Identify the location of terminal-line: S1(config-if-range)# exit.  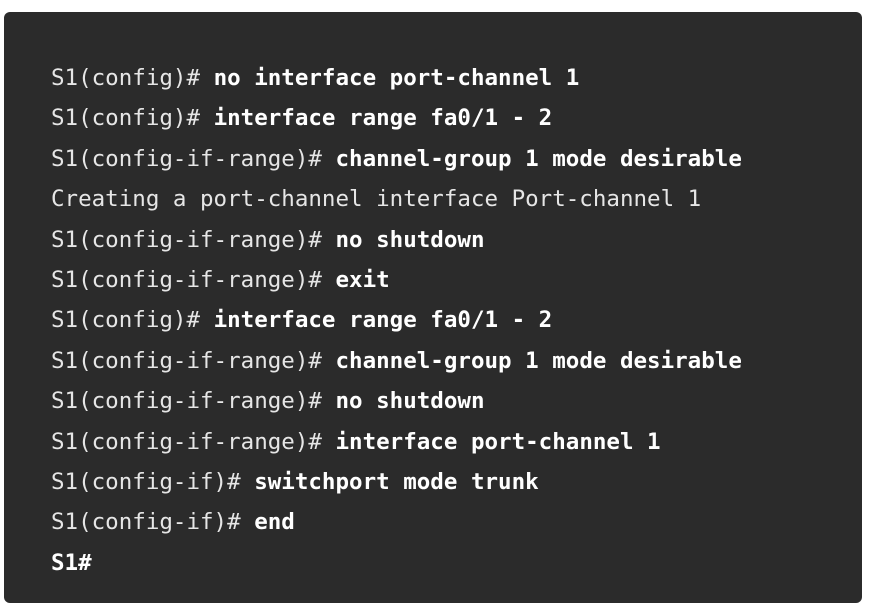
(456, 280).